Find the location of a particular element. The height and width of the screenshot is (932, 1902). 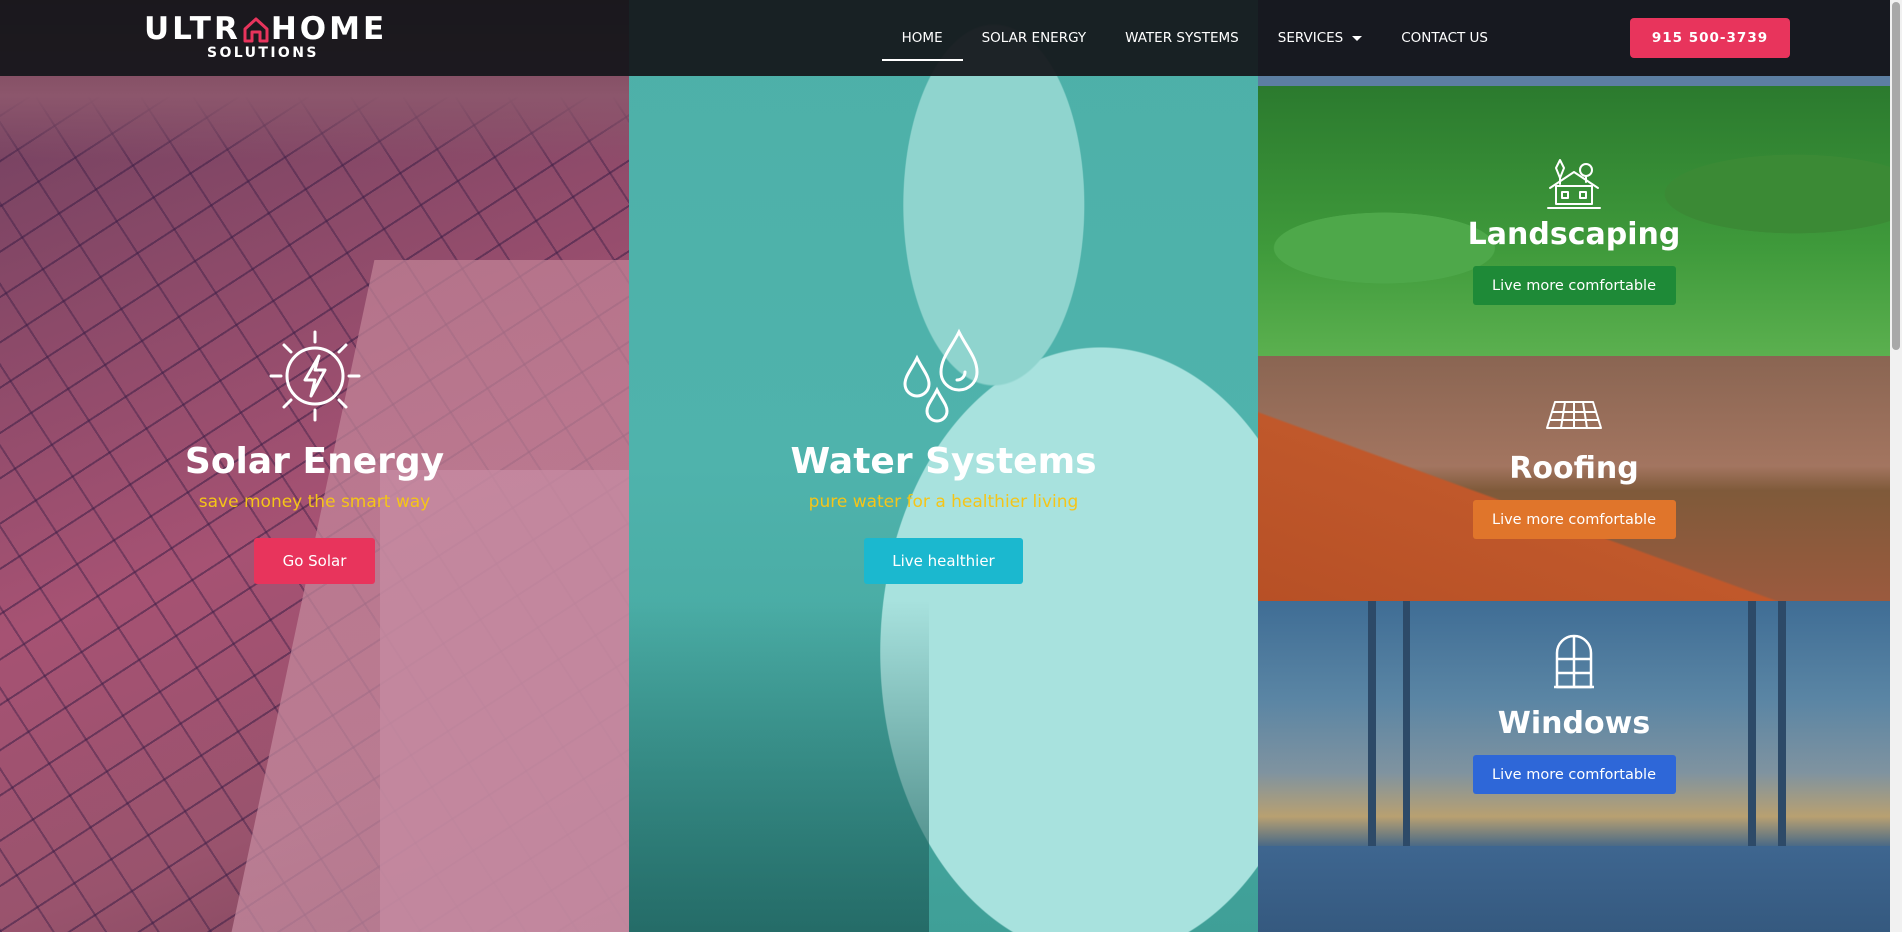

nav-services: SERVICES is located at coordinates (1320, 38).